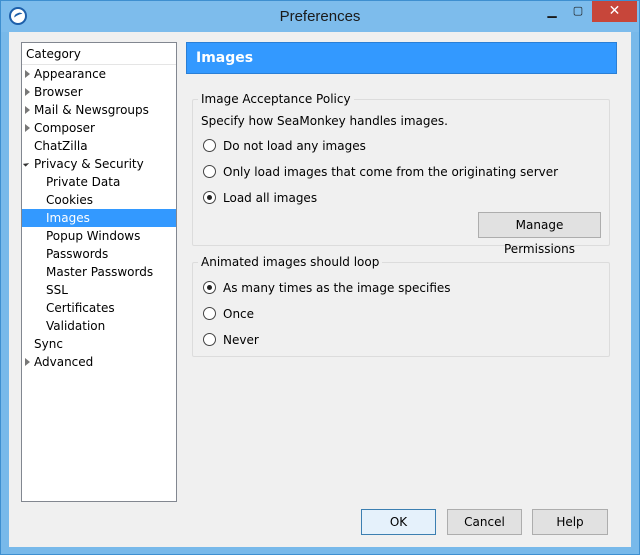 The width and height of the screenshot is (640, 555). Describe the element at coordinates (64, 128) in the screenshot. I see `tree-item-label: Composer` at that location.